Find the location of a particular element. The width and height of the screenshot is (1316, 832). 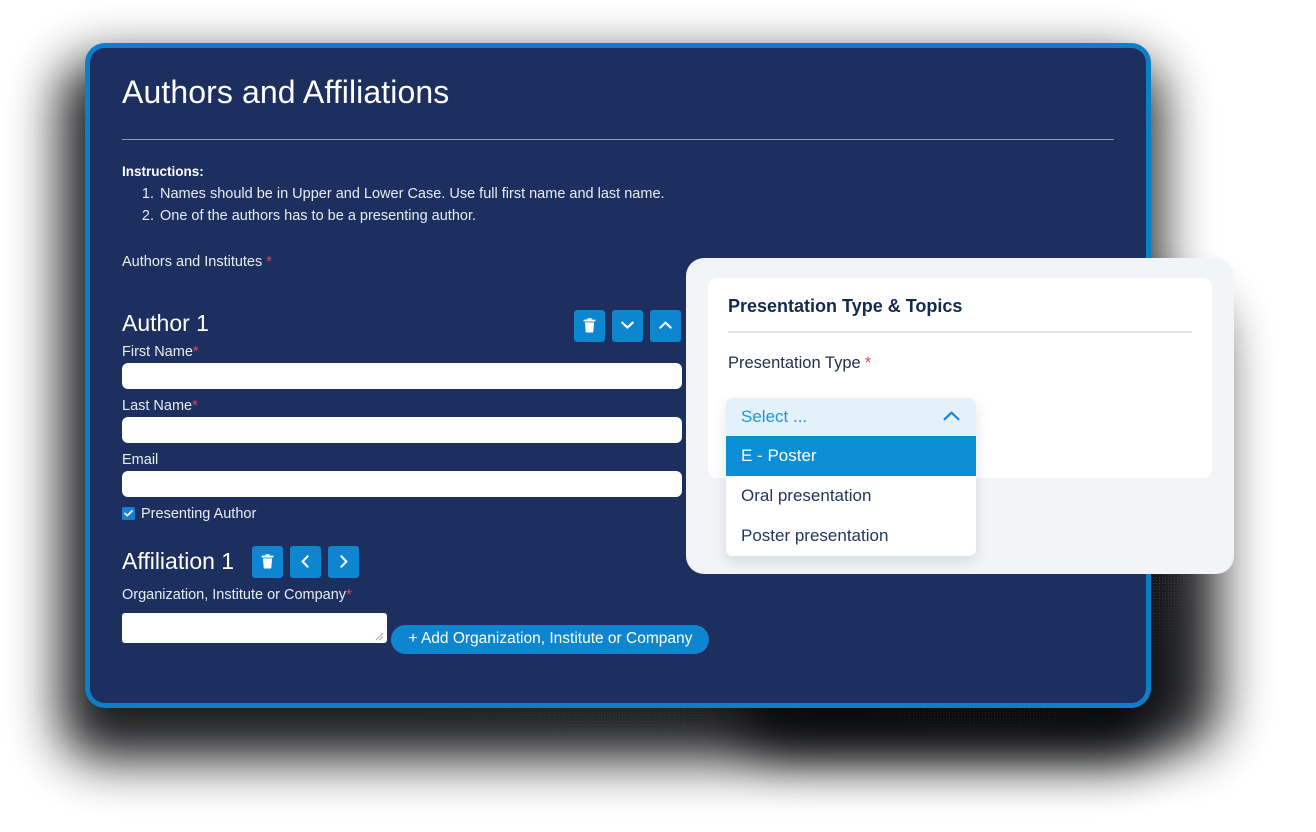

organization-label-text: Organization, Institute or Company is located at coordinates (234, 594).